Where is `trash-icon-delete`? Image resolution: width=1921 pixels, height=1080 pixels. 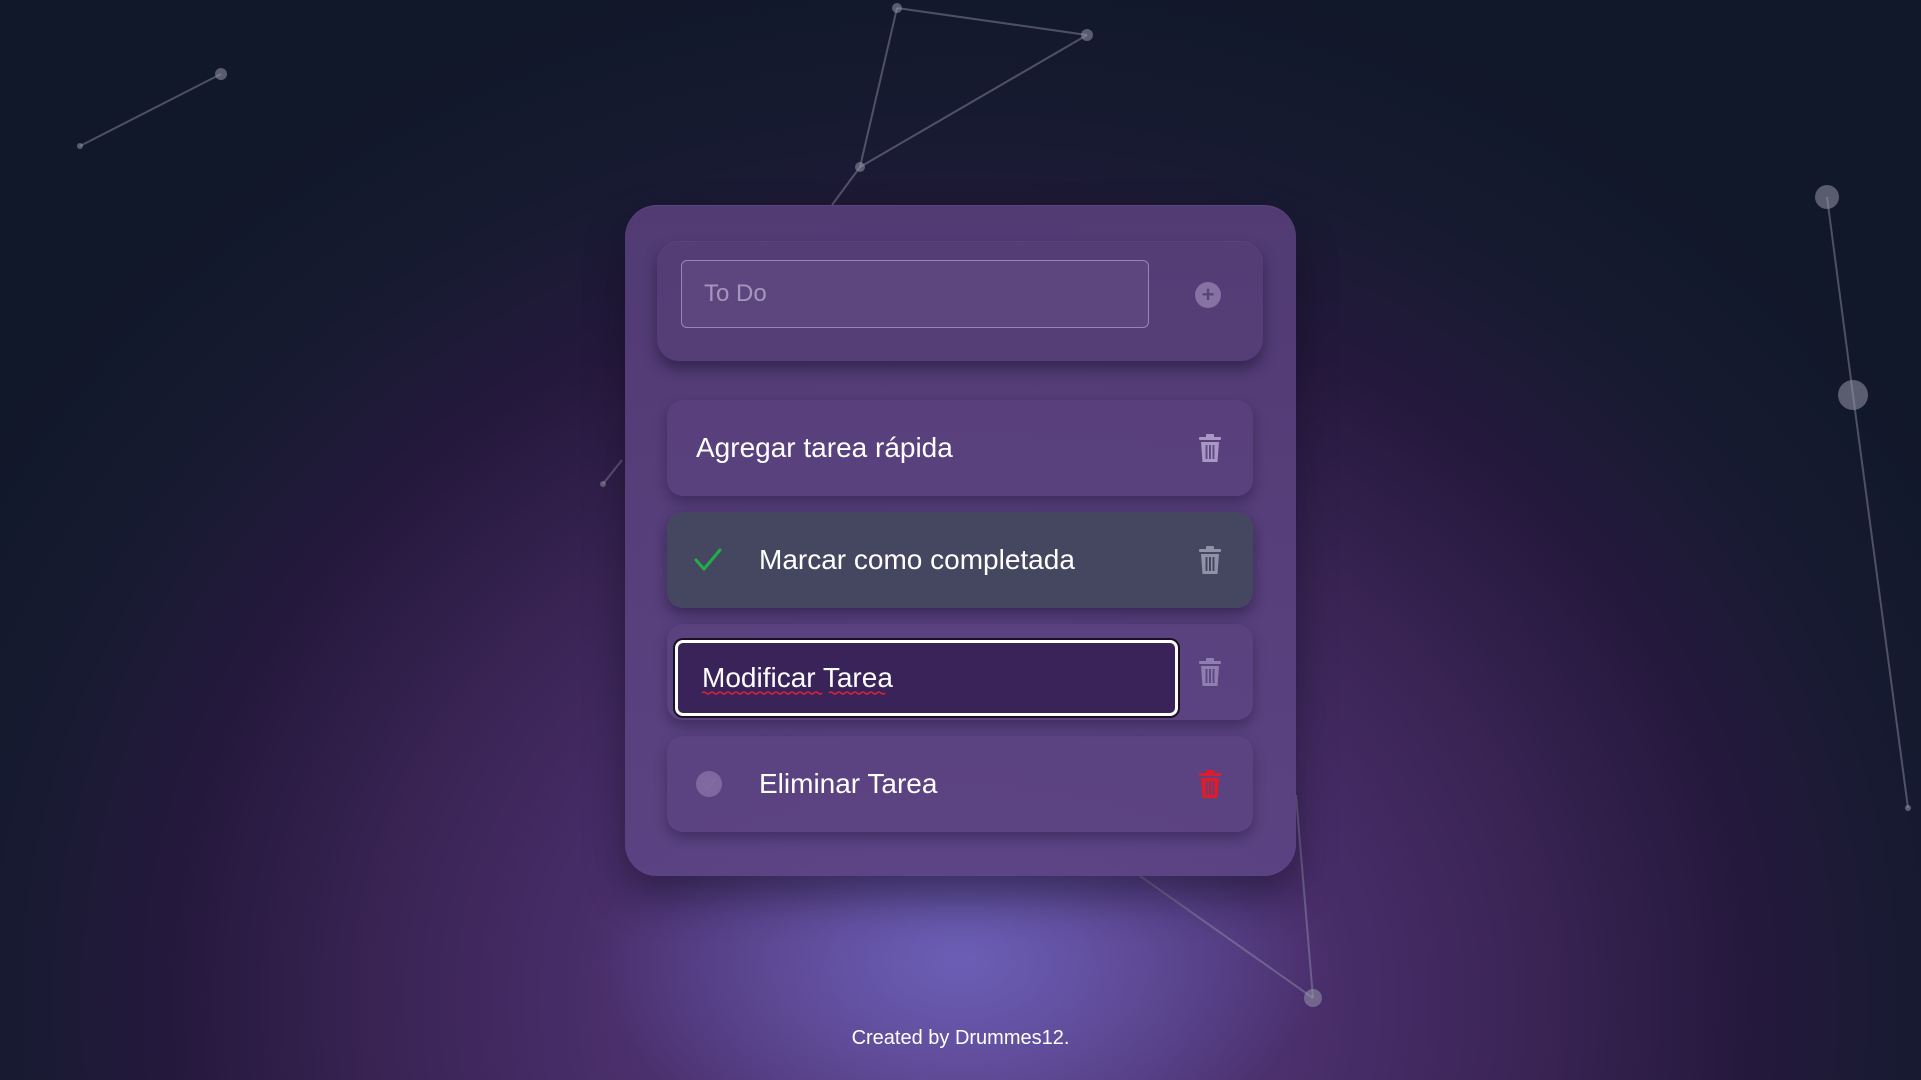
trash-icon-delete is located at coordinates (1210, 784).